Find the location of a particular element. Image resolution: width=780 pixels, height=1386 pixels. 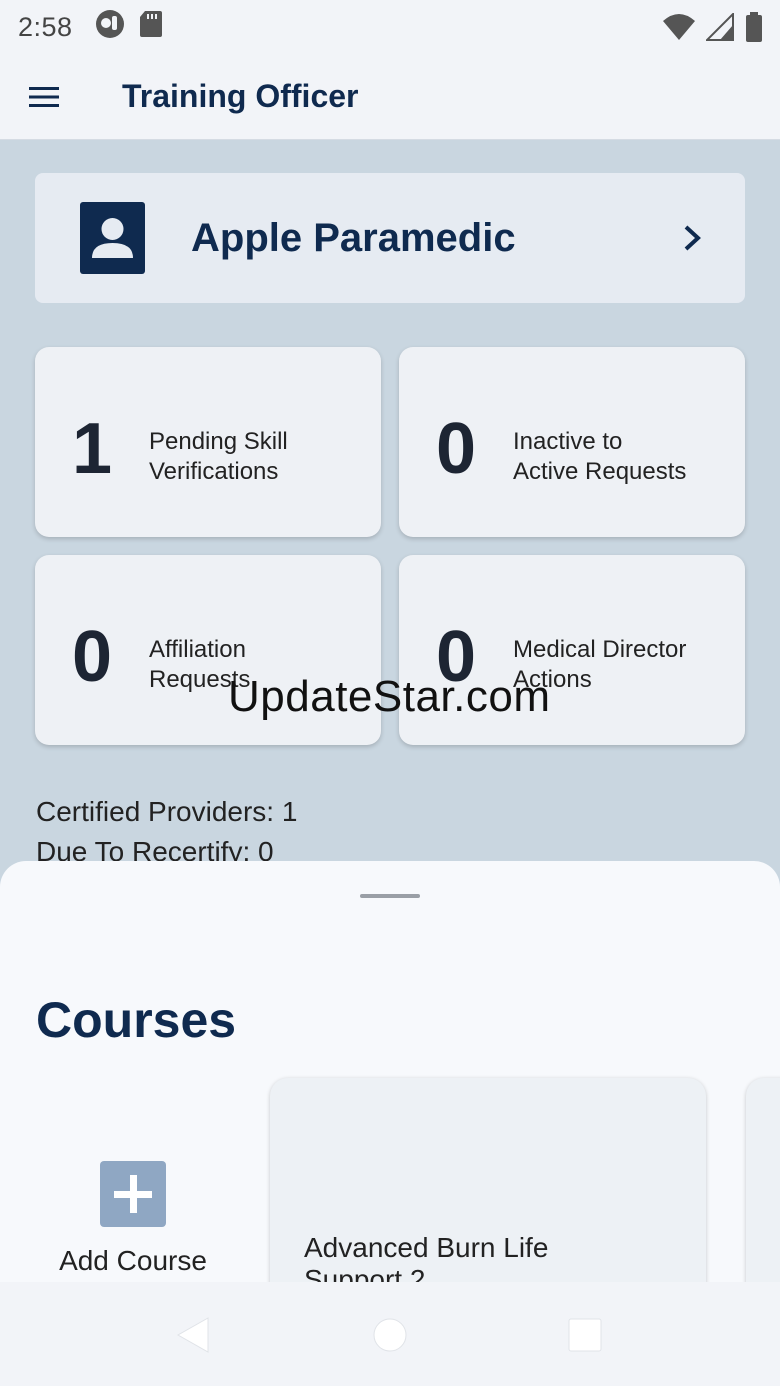

stat-label: Pending Skill Verifications is located at coordinates (218, 456).